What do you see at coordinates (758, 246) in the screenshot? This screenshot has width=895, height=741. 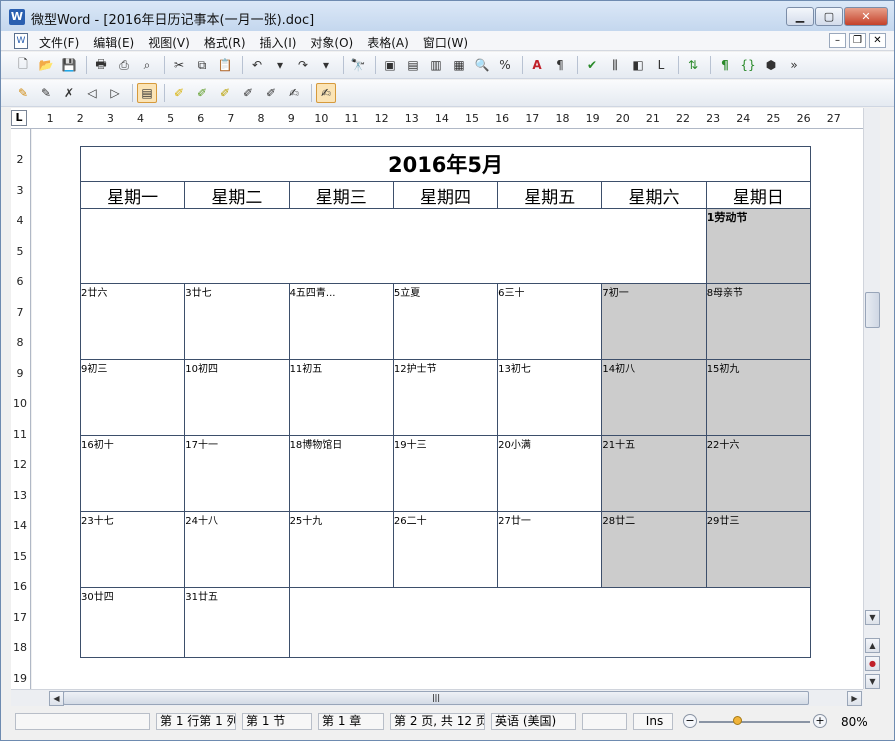 I see `calendar-day-cell: 1劳动节` at bounding box center [758, 246].